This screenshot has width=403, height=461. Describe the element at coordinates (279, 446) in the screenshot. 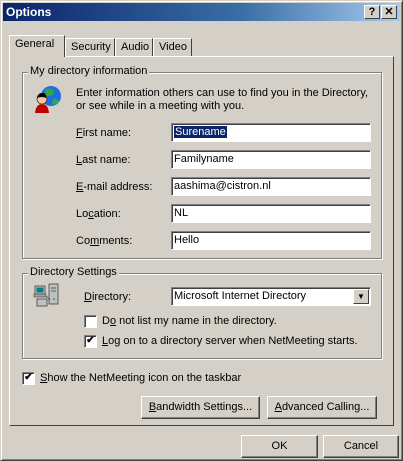

I see `ok-button: OK` at that location.